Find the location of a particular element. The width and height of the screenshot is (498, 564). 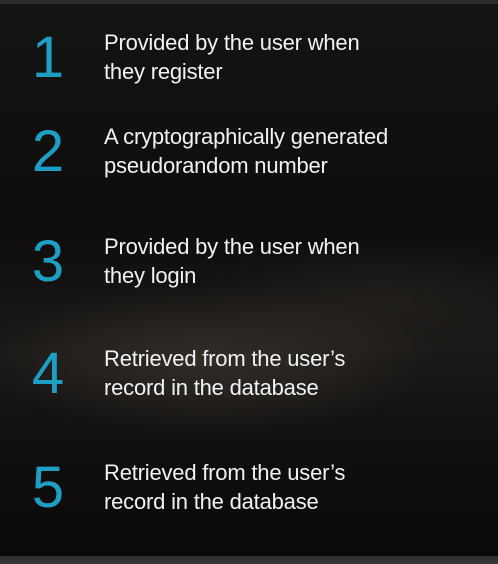

step-number-1: 1 is located at coordinates (48, 57).